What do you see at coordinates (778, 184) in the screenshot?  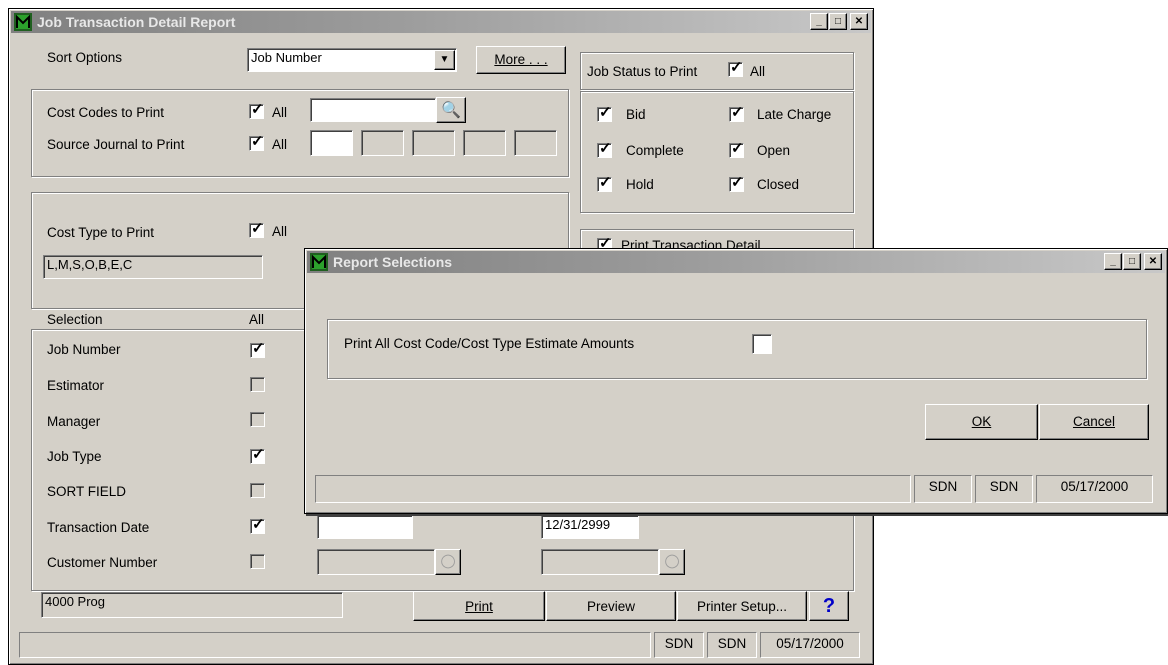 I see `closed-label: Closed` at bounding box center [778, 184].